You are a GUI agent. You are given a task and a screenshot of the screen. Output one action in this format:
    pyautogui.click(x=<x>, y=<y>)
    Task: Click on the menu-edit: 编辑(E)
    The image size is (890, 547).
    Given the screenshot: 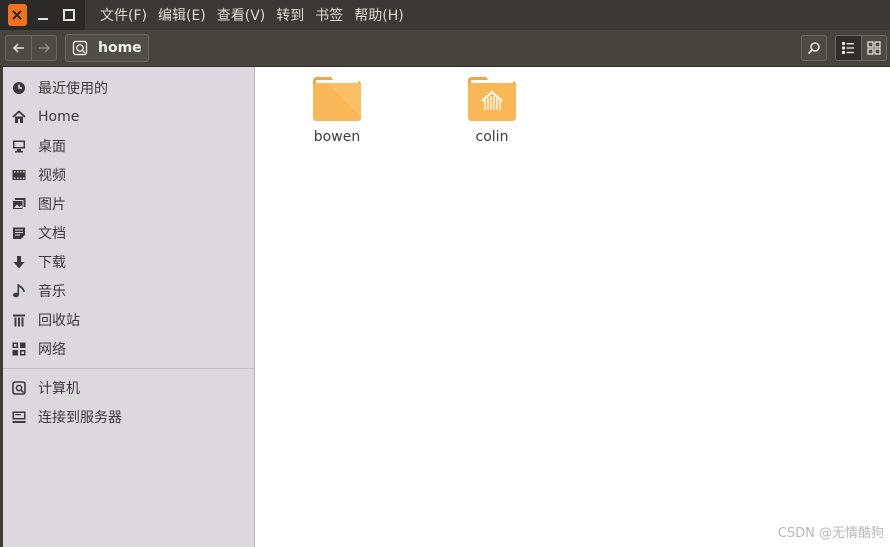 What is the action you would take?
    pyautogui.click(x=182, y=15)
    